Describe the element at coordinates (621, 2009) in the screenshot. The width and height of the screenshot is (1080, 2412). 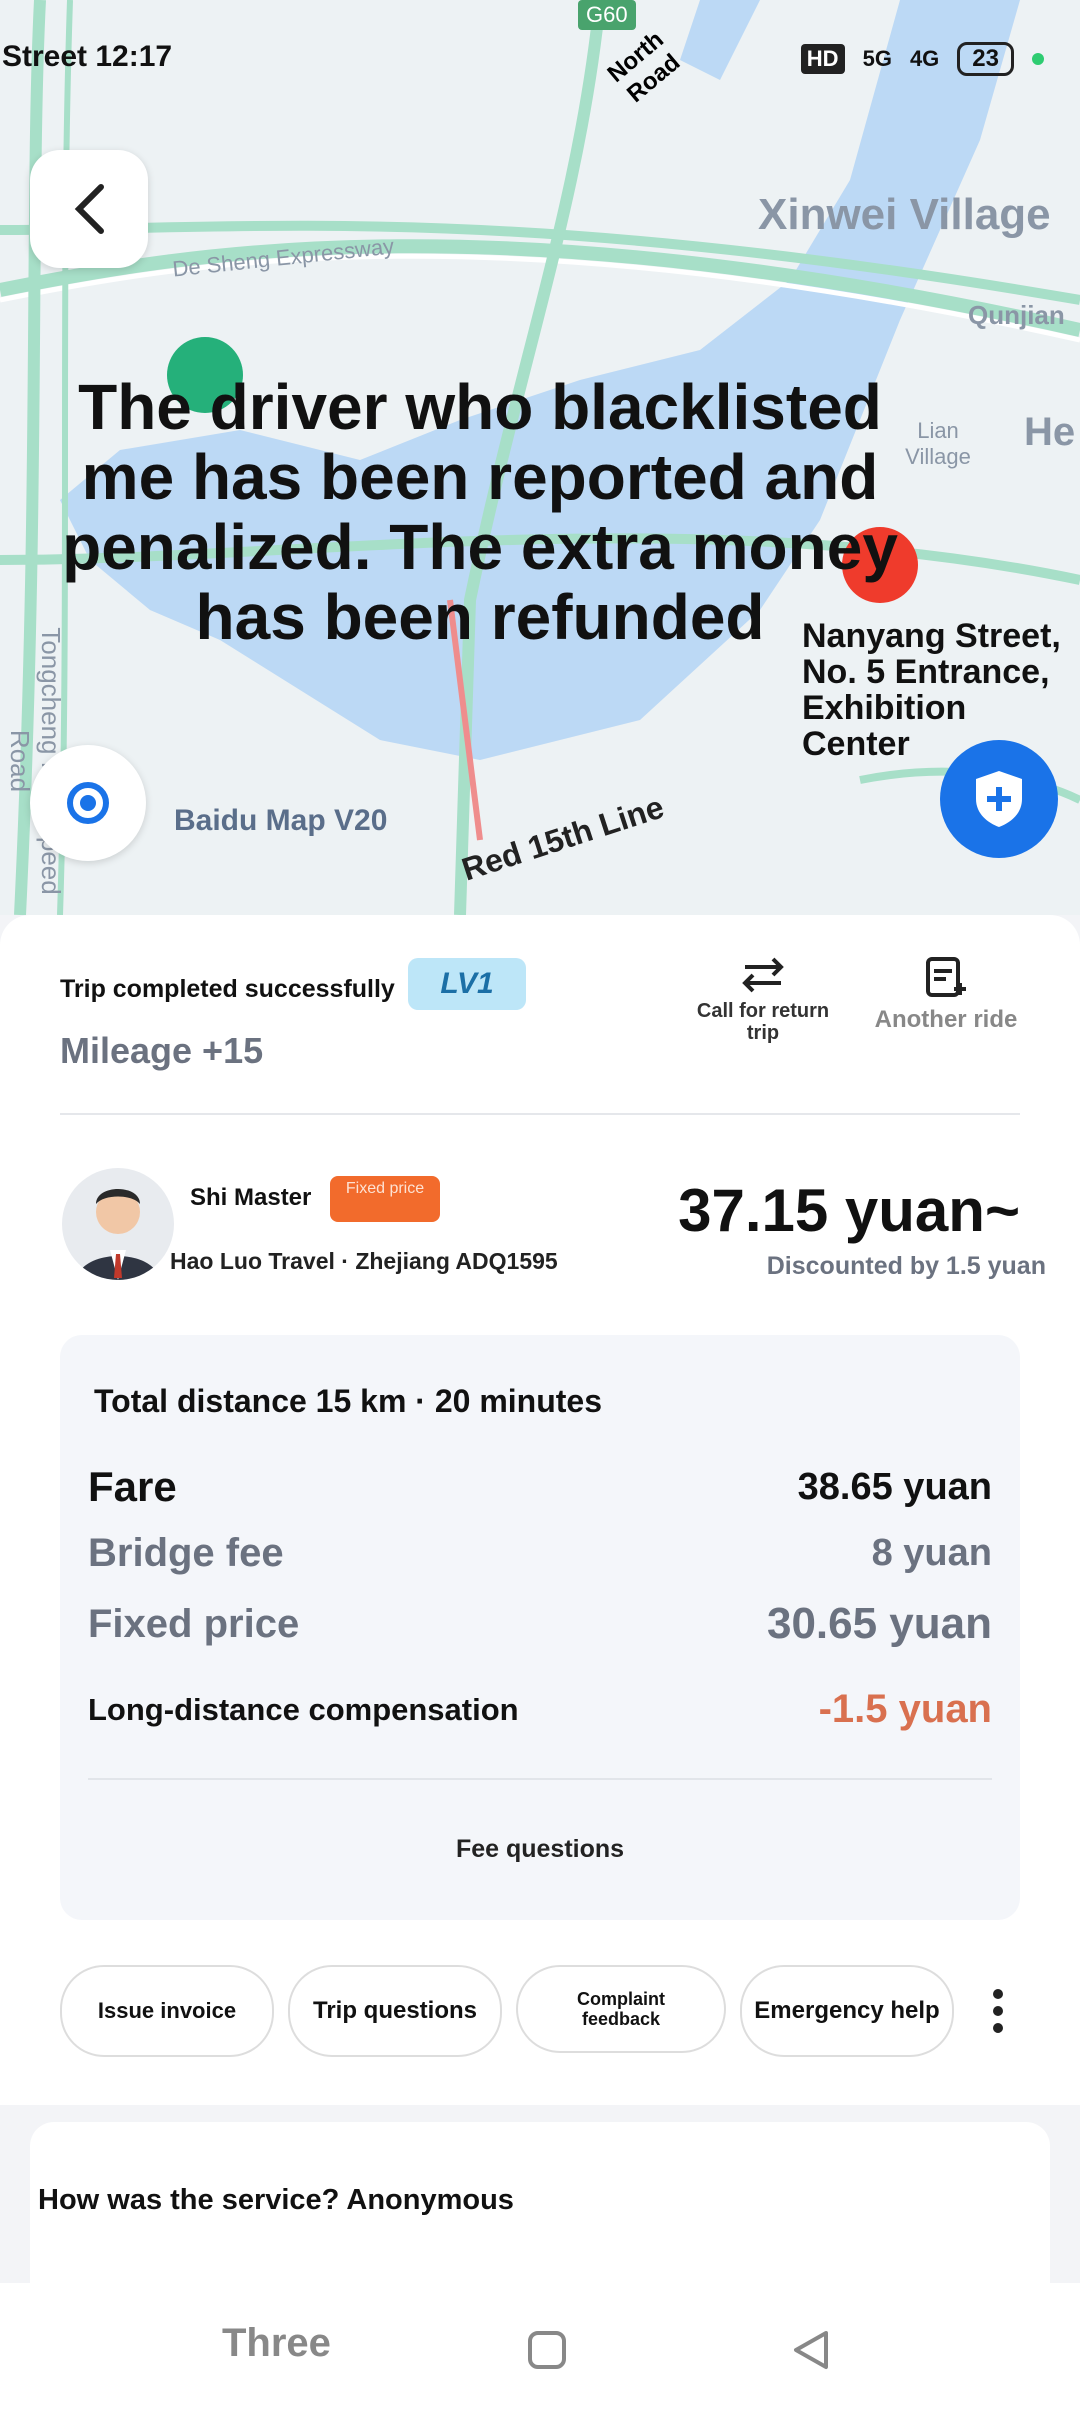
I see `complaint-feedback-button: Complaint feedback` at that location.